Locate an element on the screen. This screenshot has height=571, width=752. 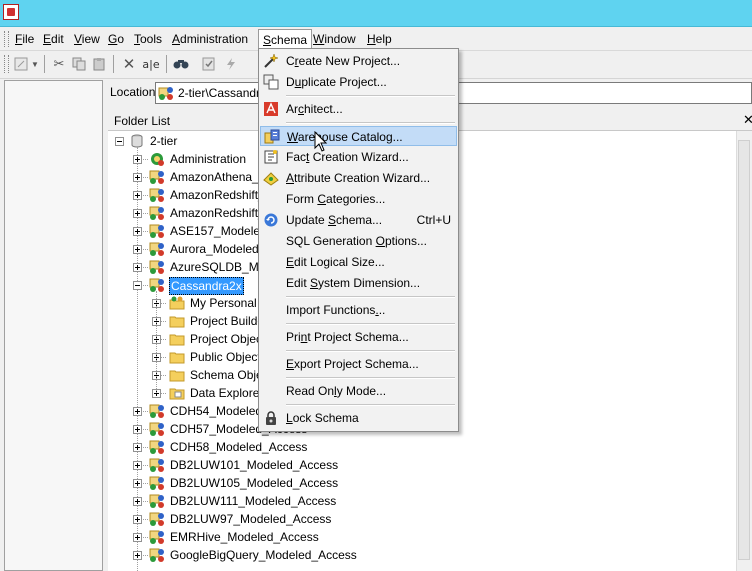
delete-icon: ✕ is located at coordinates (129, 64).